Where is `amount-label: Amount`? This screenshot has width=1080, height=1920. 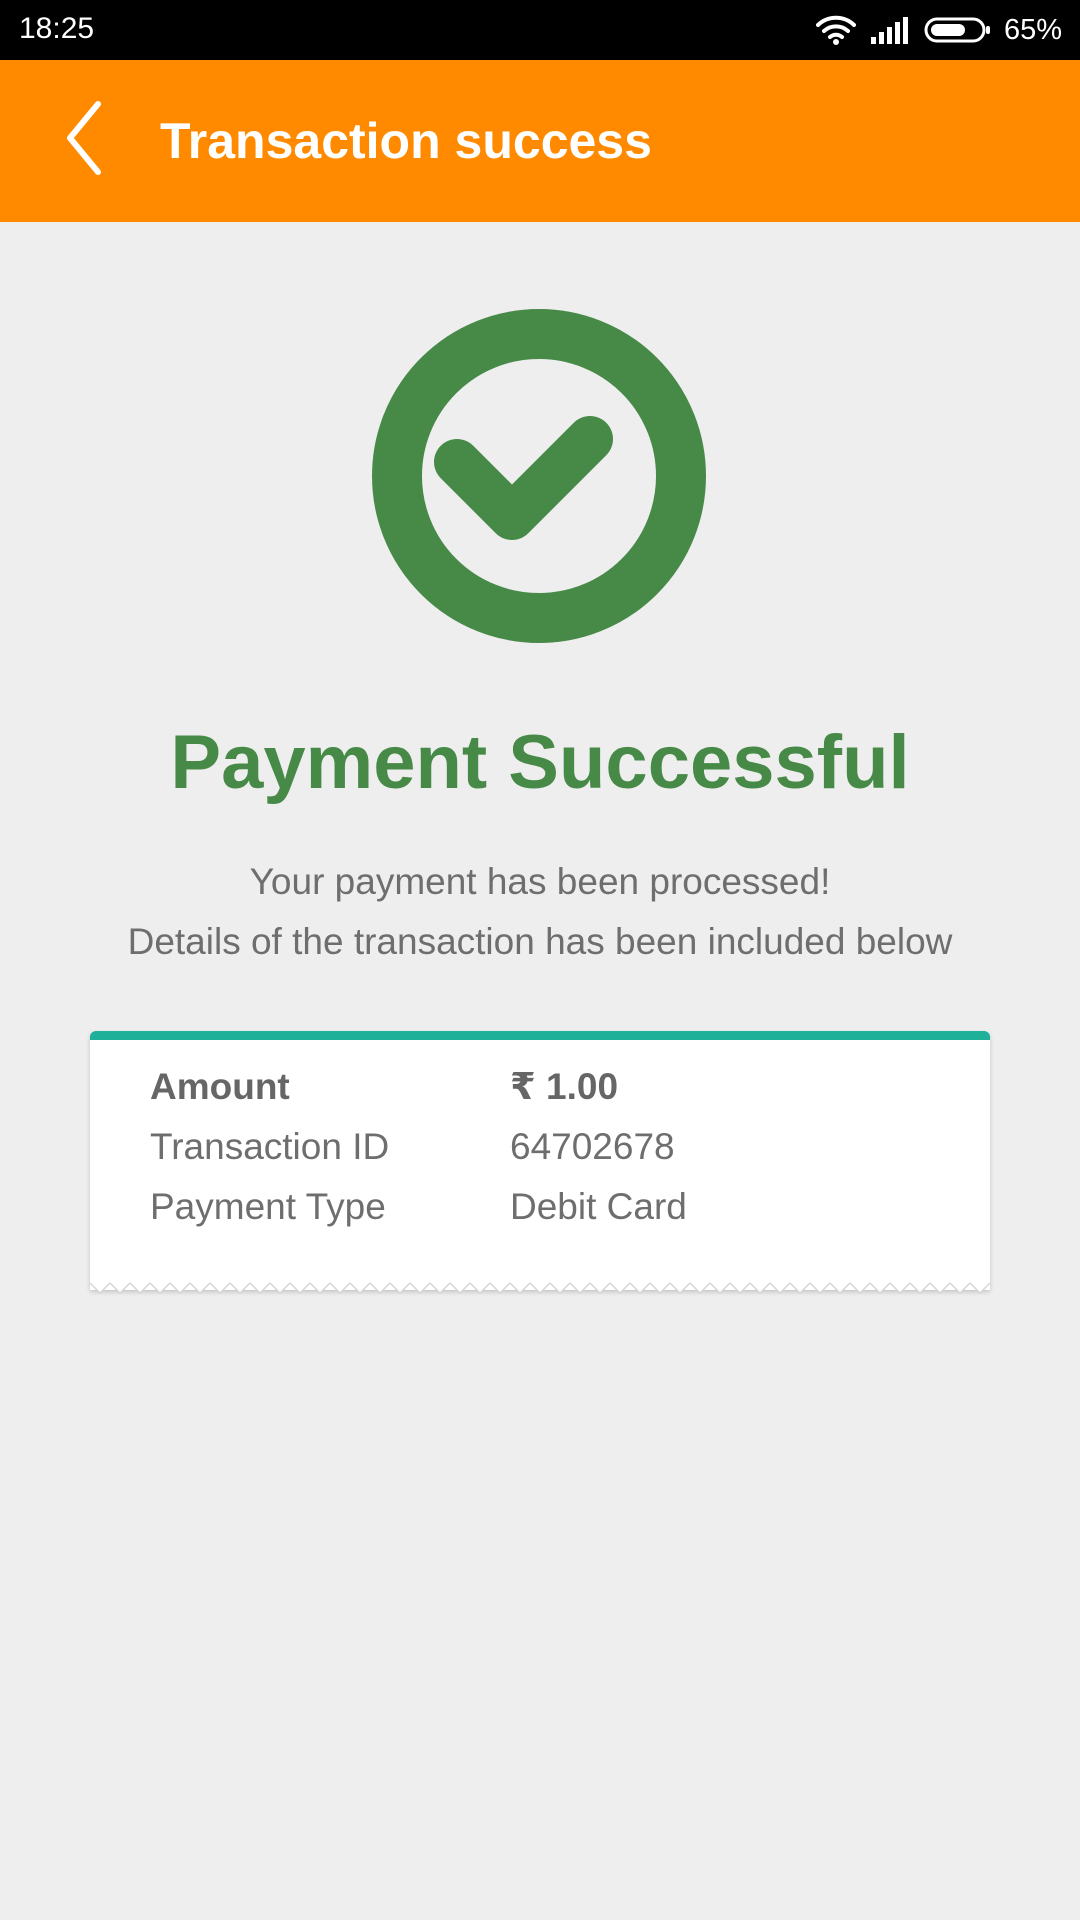
amount-label: Amount is located at coordinates (220, 1086).